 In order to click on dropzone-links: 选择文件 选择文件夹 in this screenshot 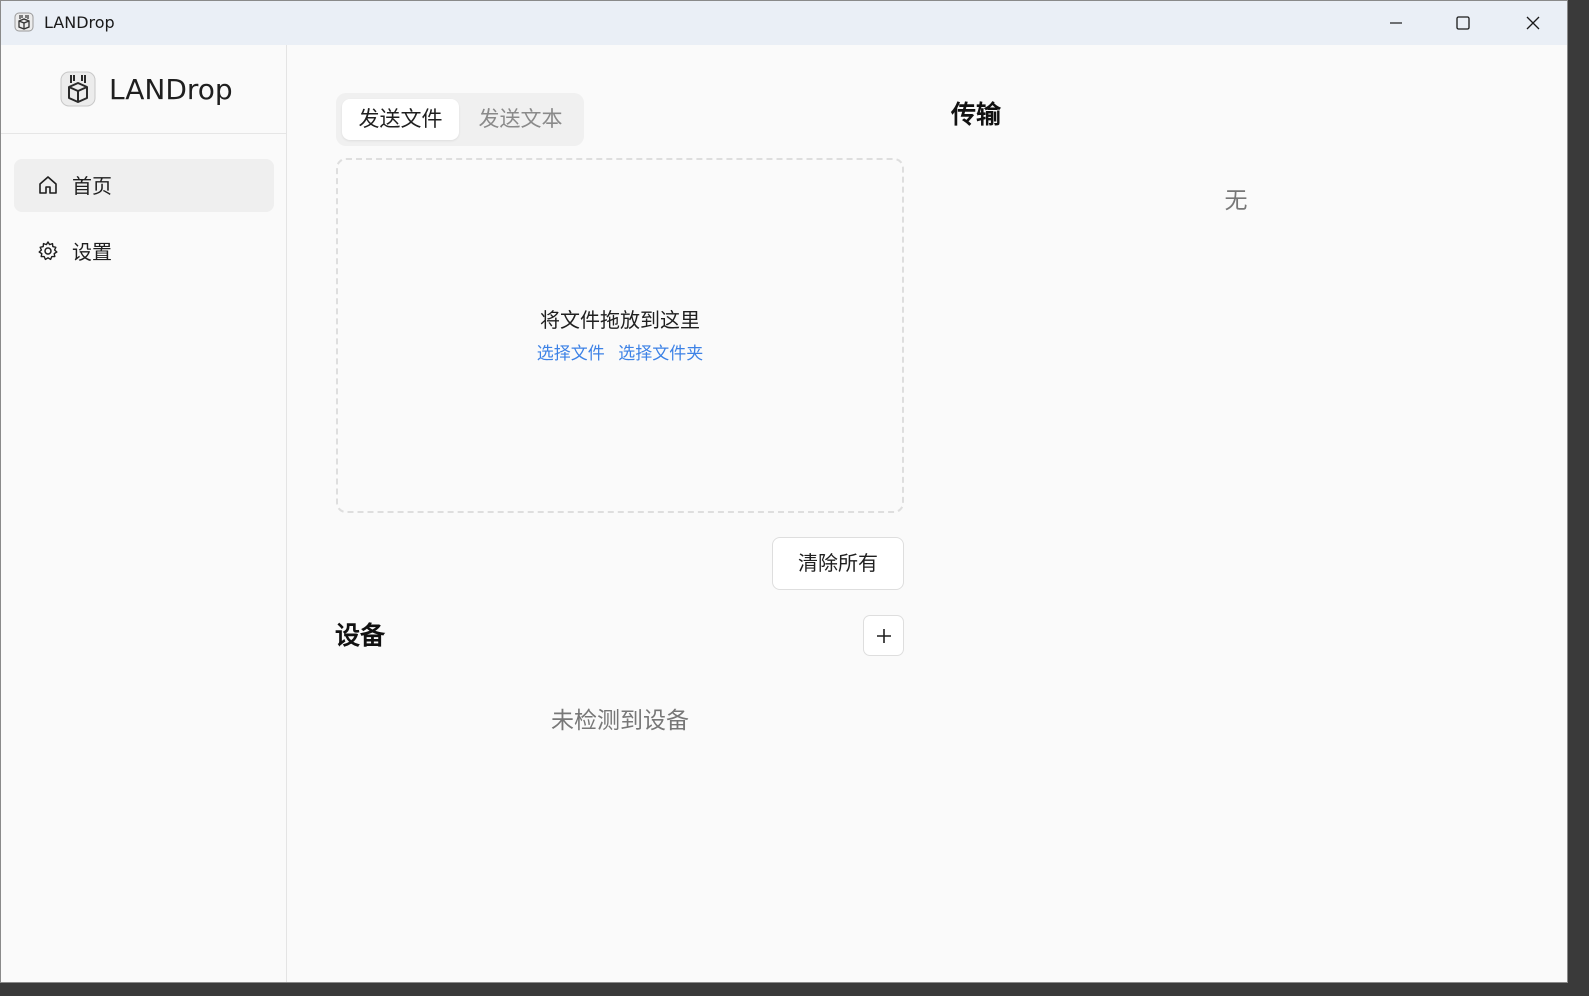, I will do `click(620, 354)`.